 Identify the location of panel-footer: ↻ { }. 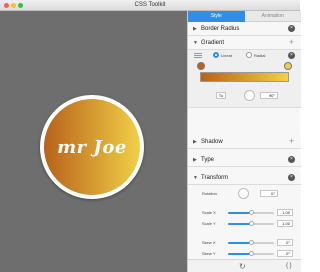
(244, 265).